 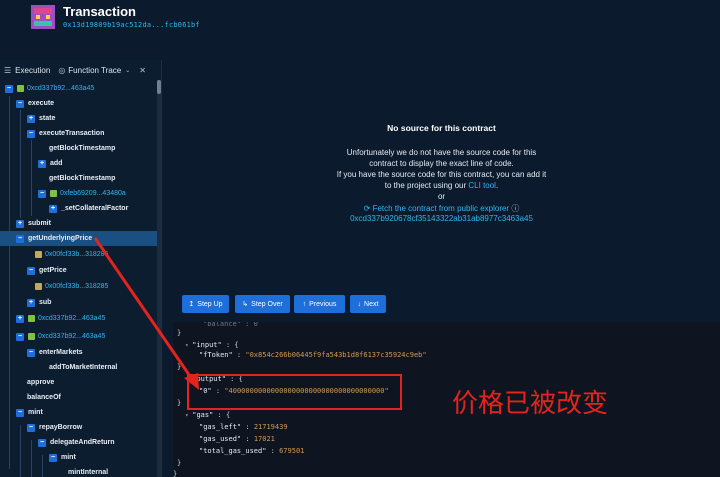 What do you see at coordinates (78, 133) in the screenshot?
I see `tree-item: − executeTransaction` at bounding box center [78, 133].